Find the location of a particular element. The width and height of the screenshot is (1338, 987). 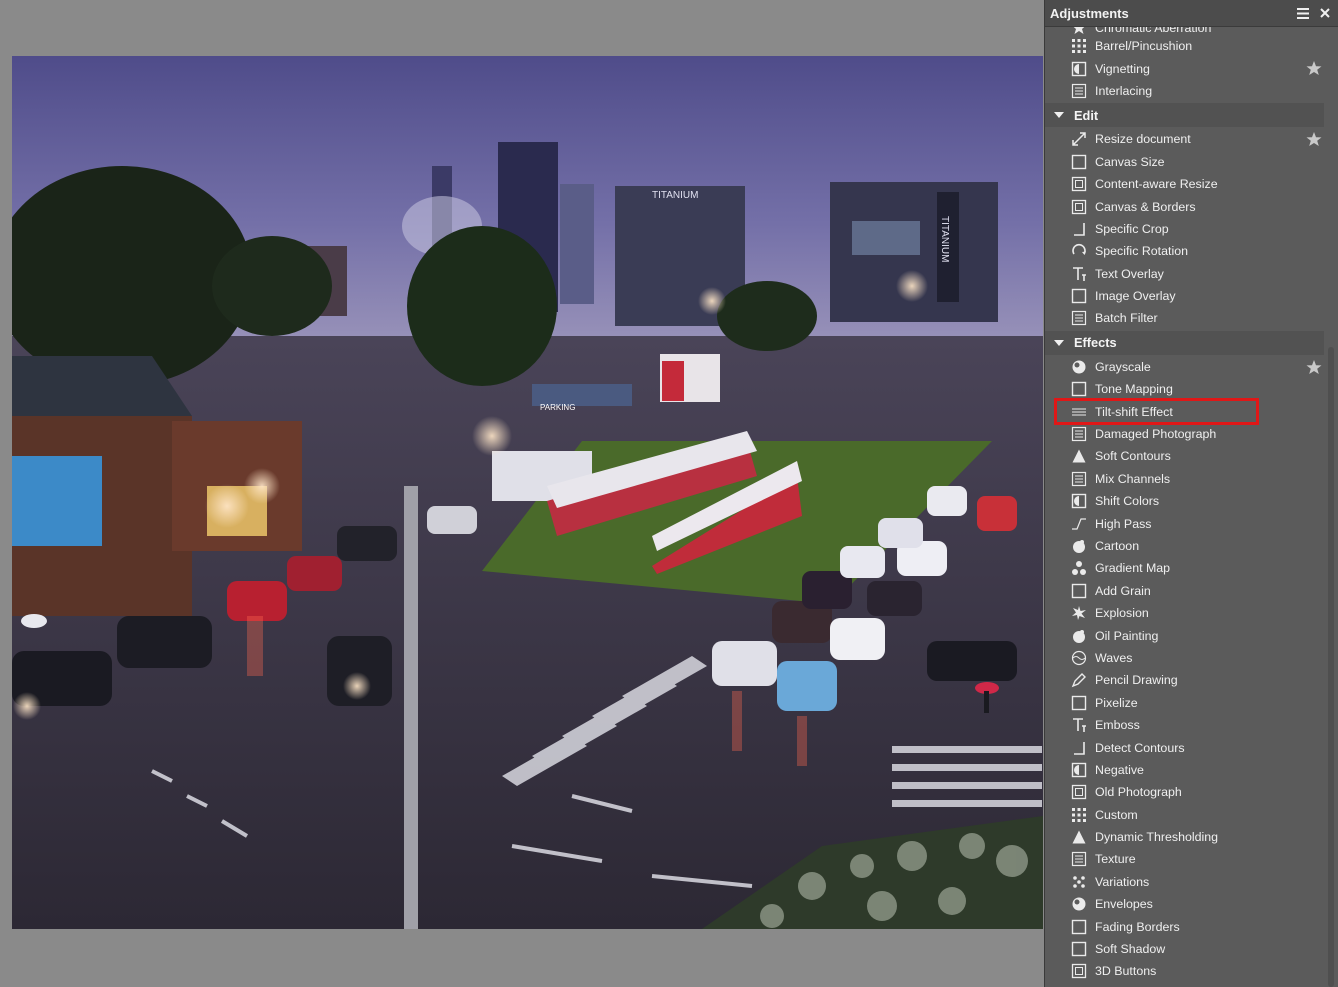

waves-icon is located at coordinates (1078, 657).